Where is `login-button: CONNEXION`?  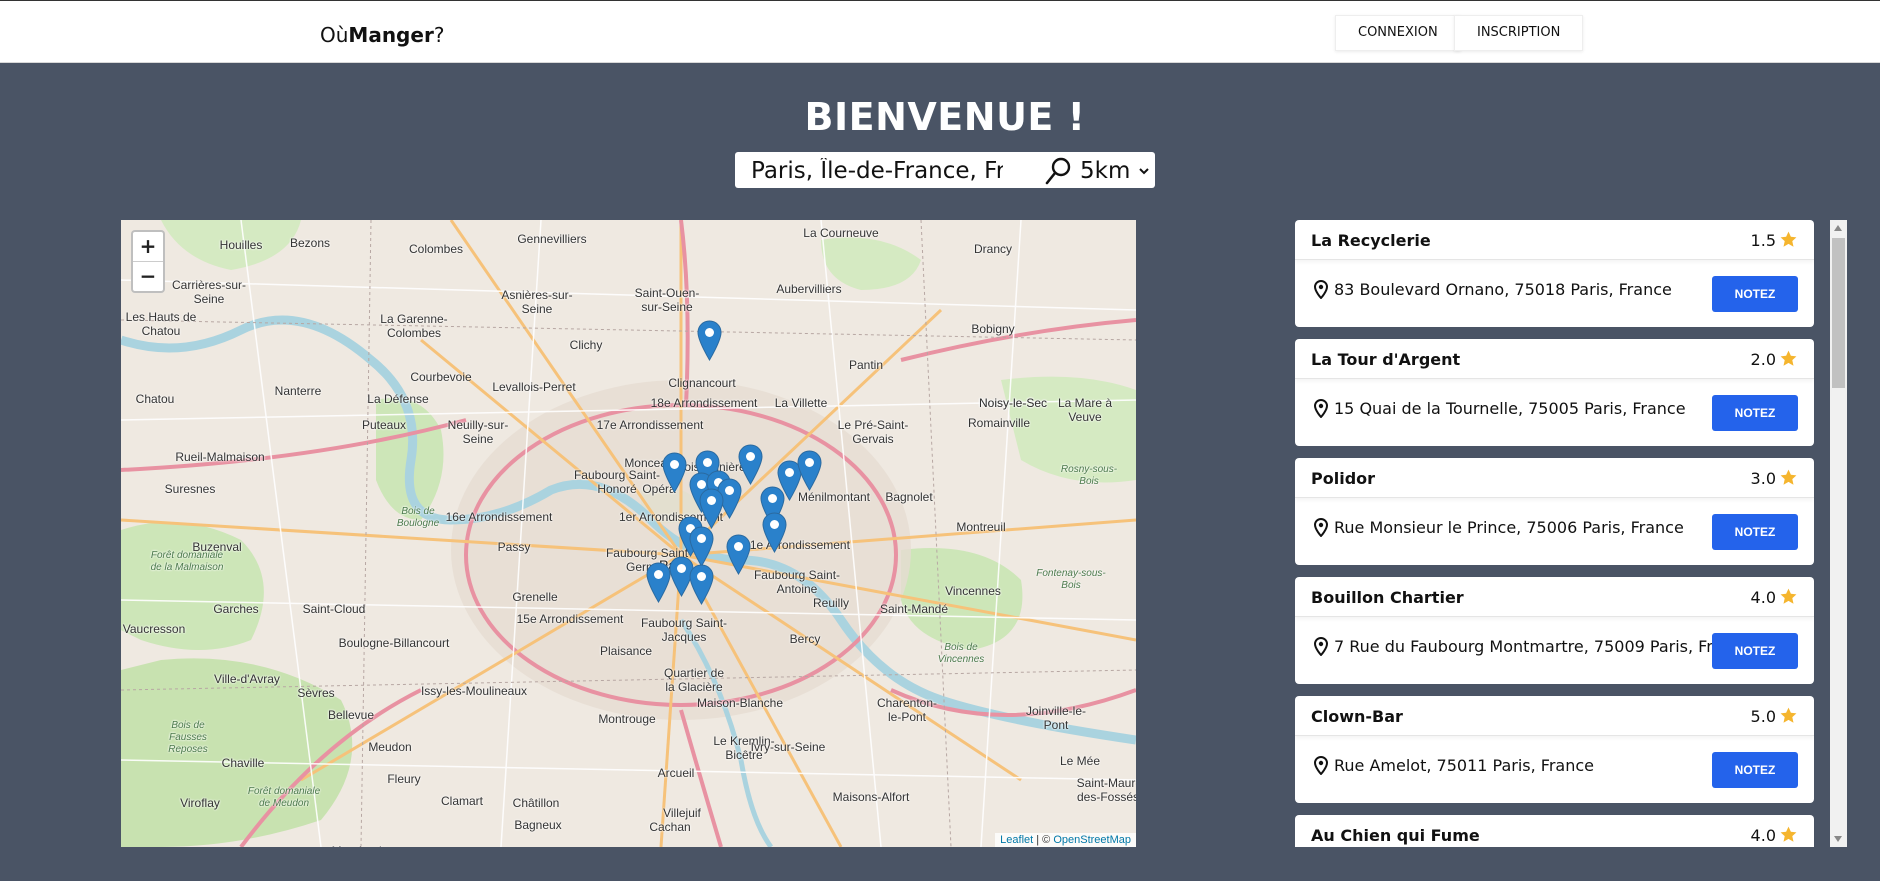 login-button: CONNEXION is located at coordinates (1398, 33).